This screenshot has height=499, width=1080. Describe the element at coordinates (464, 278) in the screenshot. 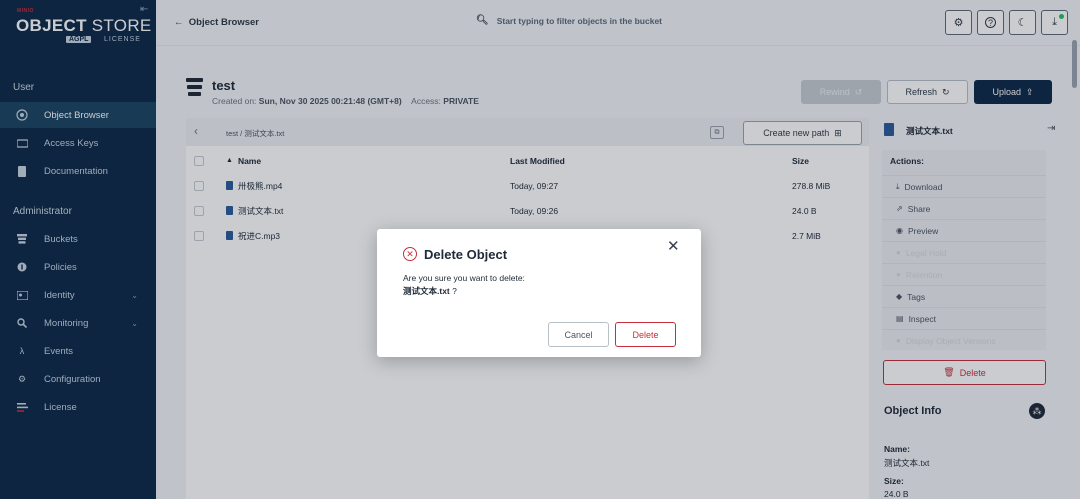

I see `dialog-message: Are you sure you want to delete:` at that location.